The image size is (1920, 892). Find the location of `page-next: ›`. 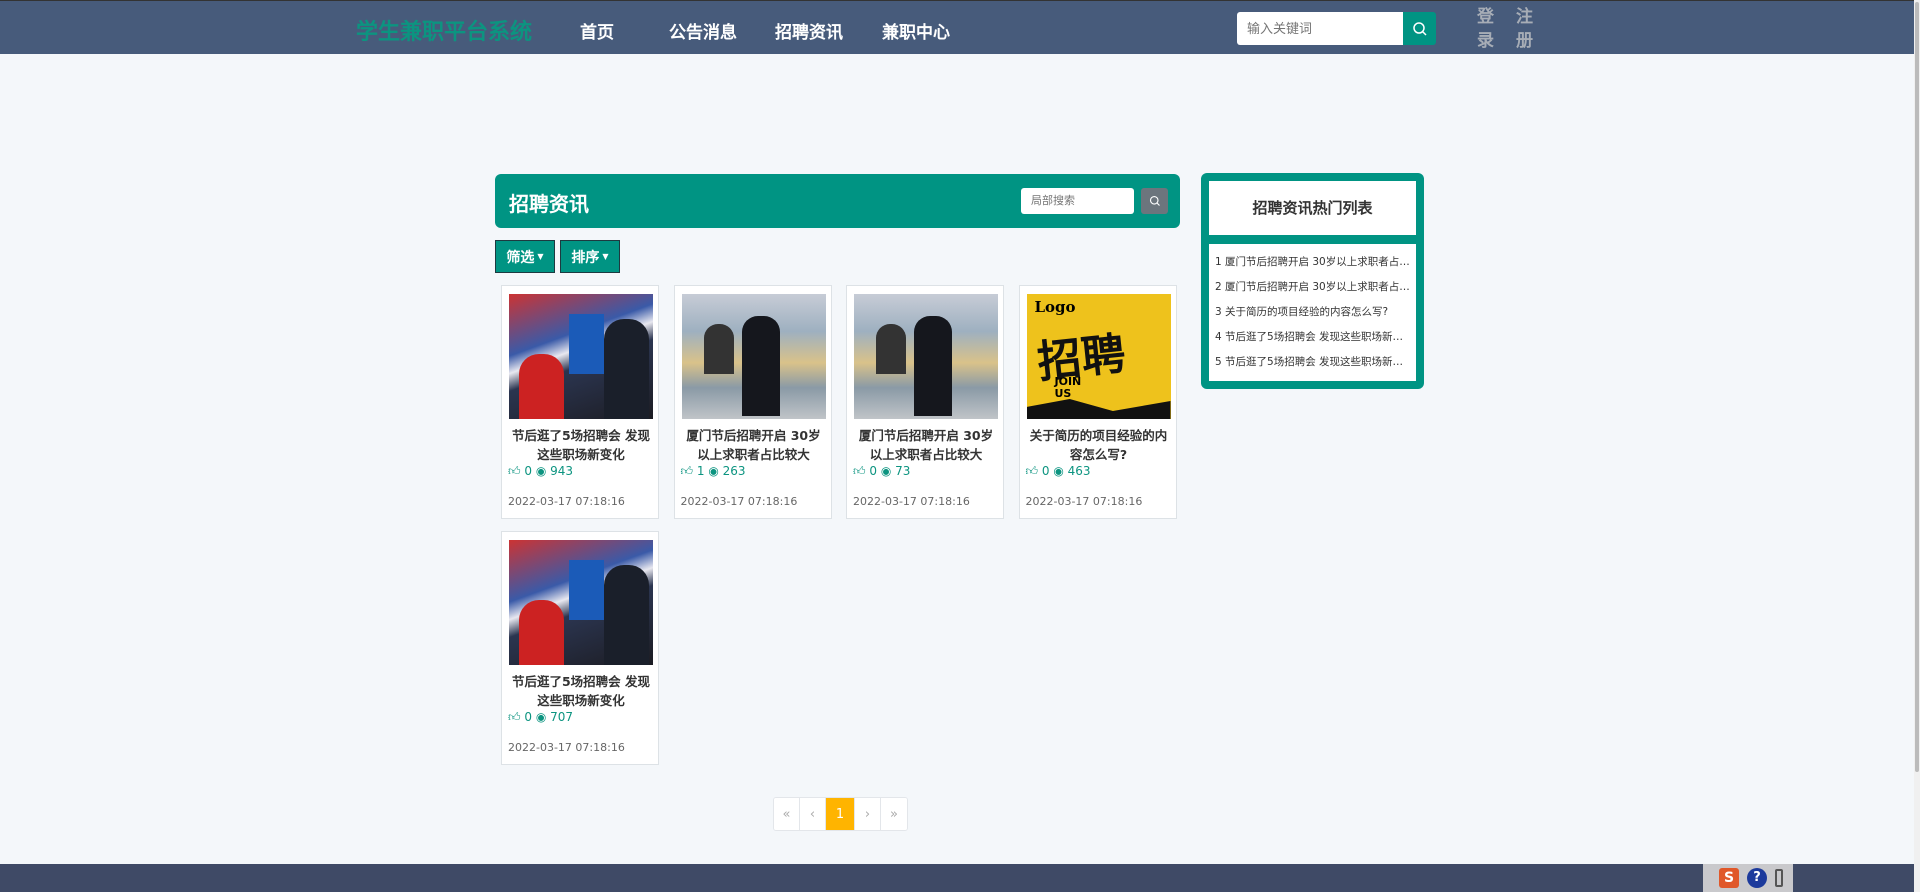

page-next: › is located at coordinates (868, 814).